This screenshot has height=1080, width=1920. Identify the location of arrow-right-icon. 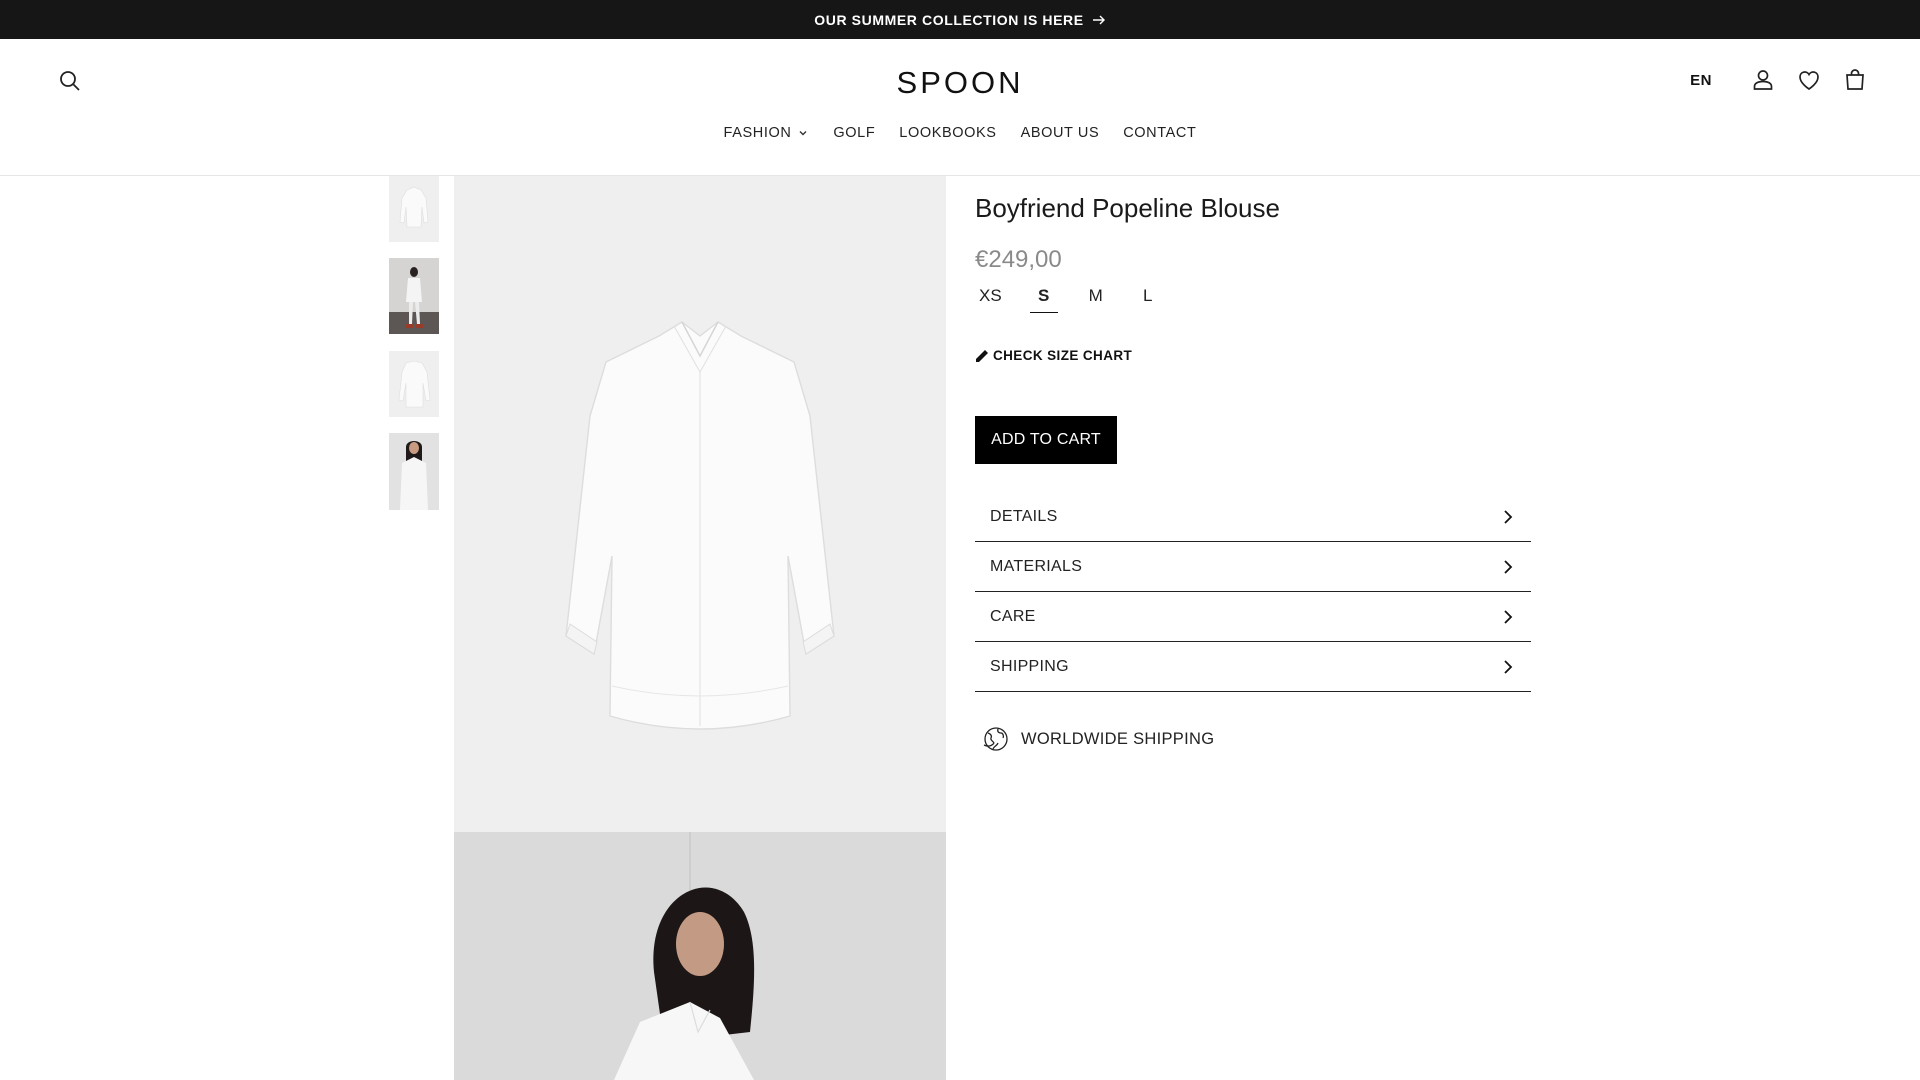
(1098, 19).